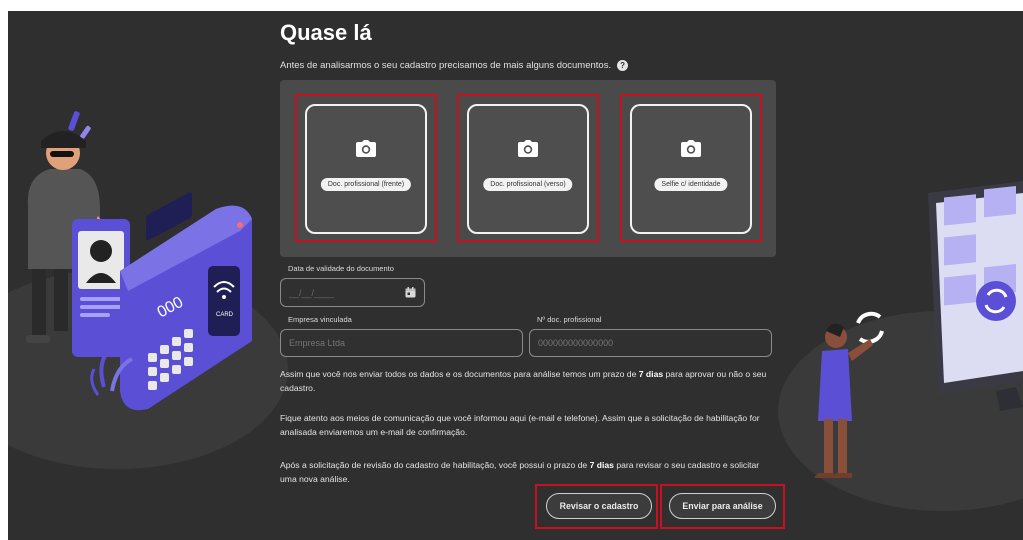 This screenshot has width=1023, height=540. Describe the element at coordinates (312, 292) in the screenshot. I see `validity-placeholder: __/__/____` at that location.